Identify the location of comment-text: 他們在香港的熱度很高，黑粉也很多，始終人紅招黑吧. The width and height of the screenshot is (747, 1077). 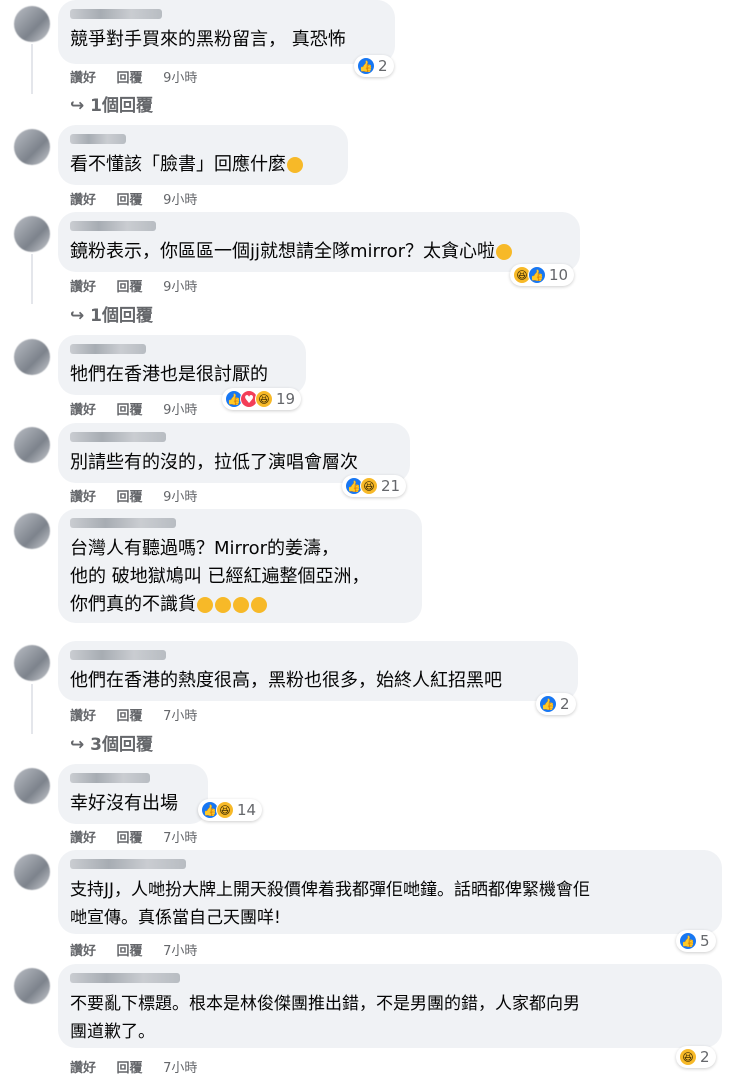
(286, 680).